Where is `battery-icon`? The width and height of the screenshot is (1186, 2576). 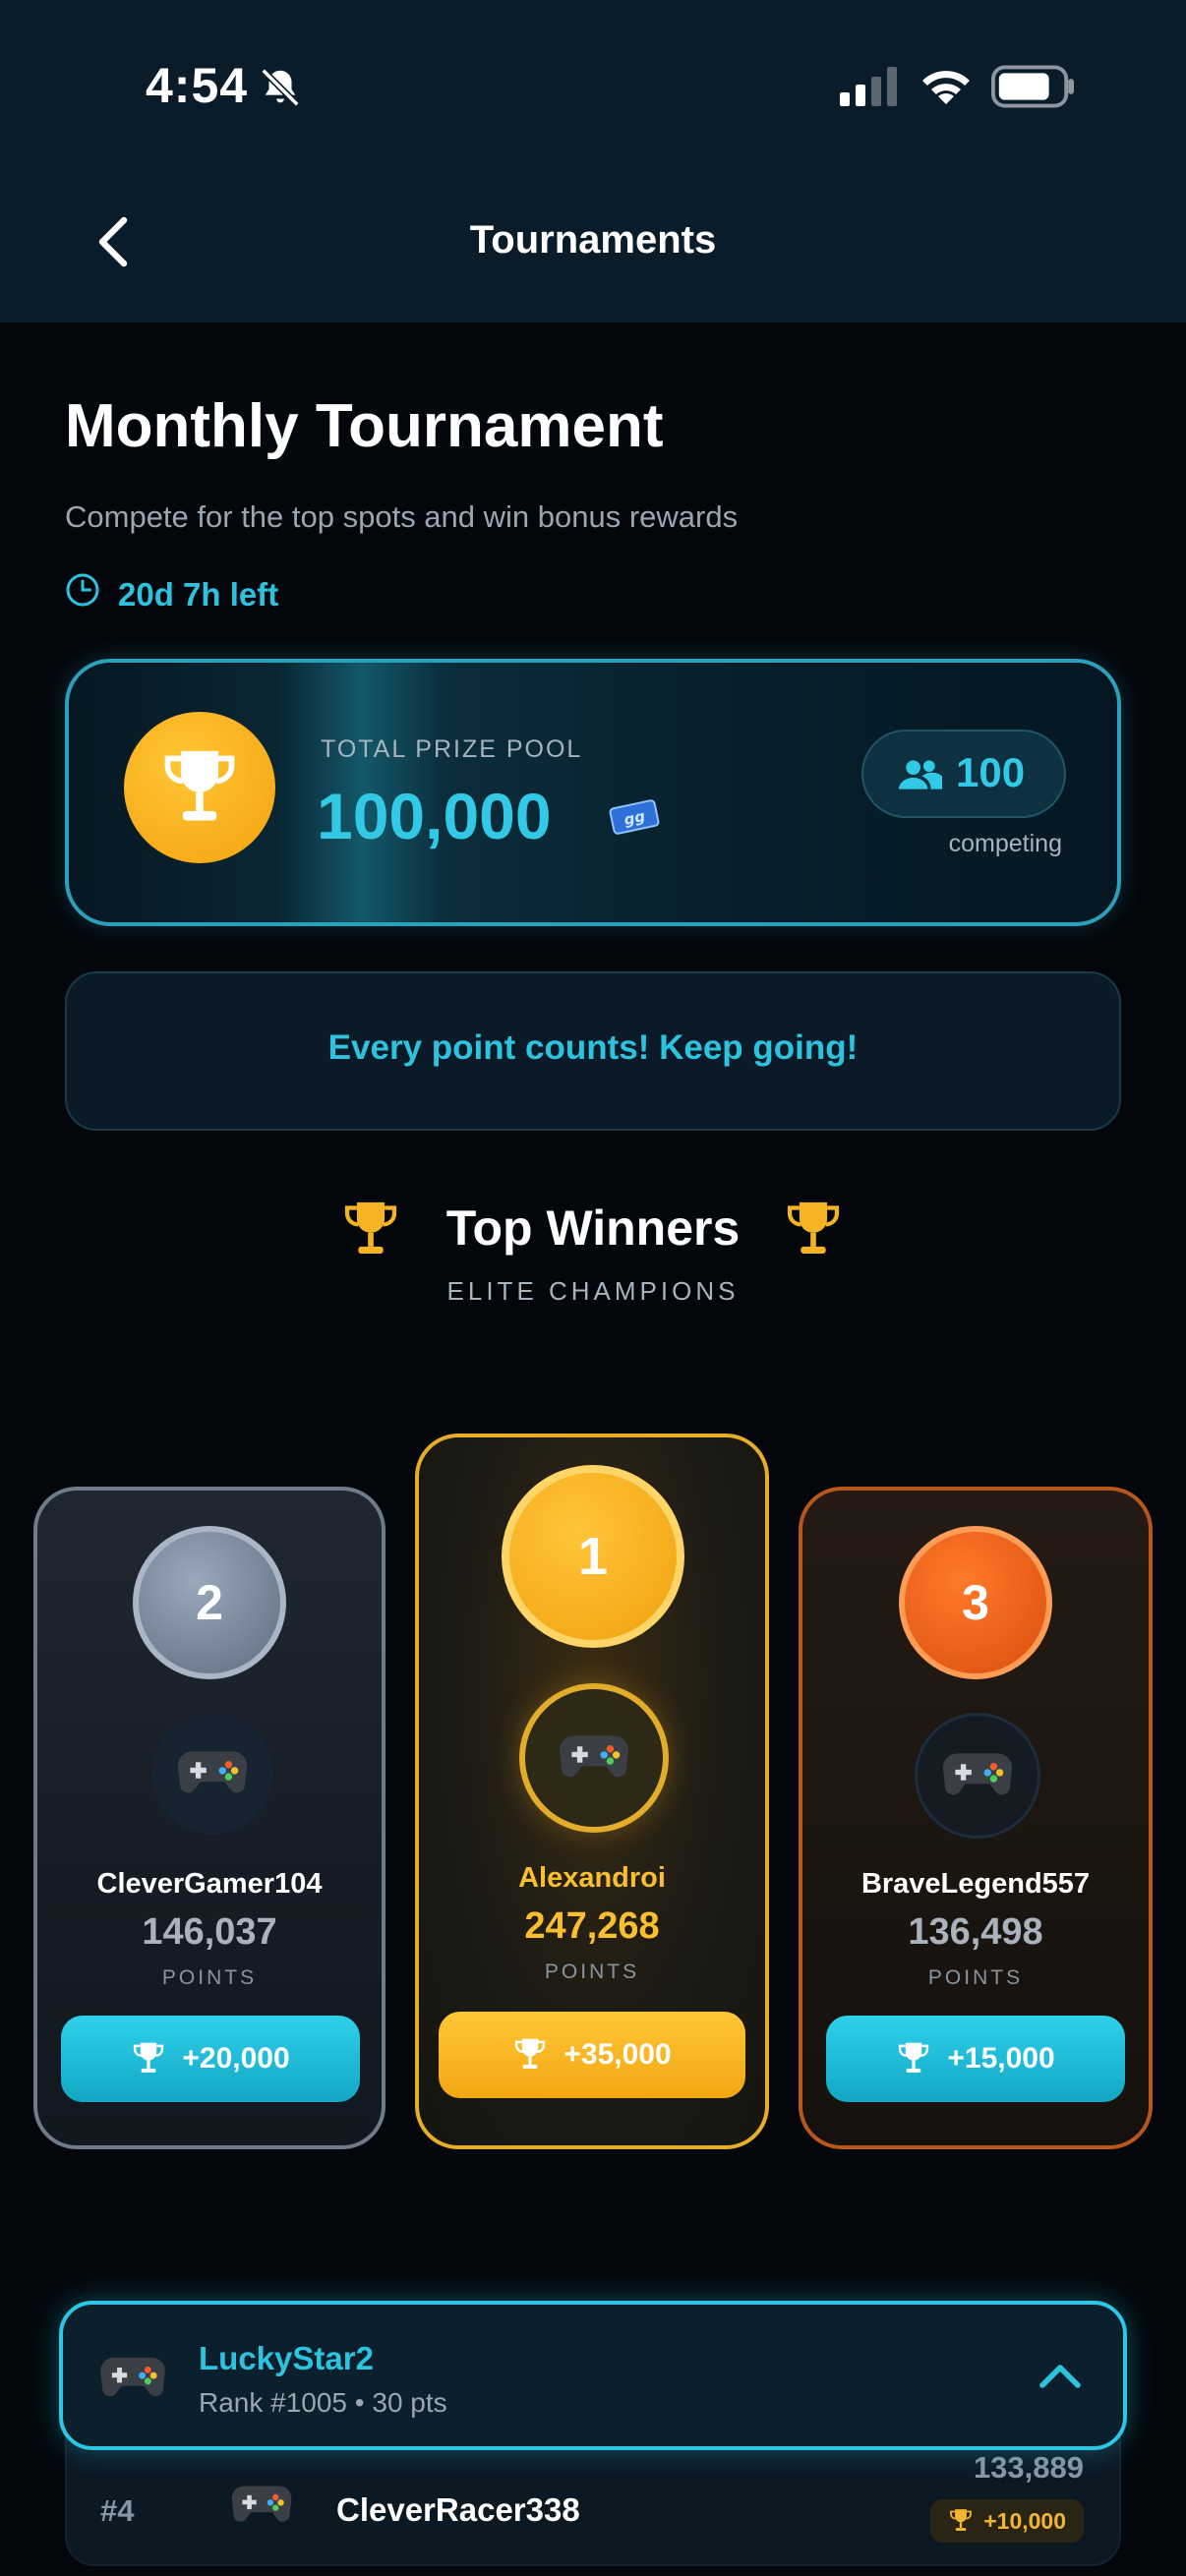
battery-icon is located at coordinates (1033, 86).